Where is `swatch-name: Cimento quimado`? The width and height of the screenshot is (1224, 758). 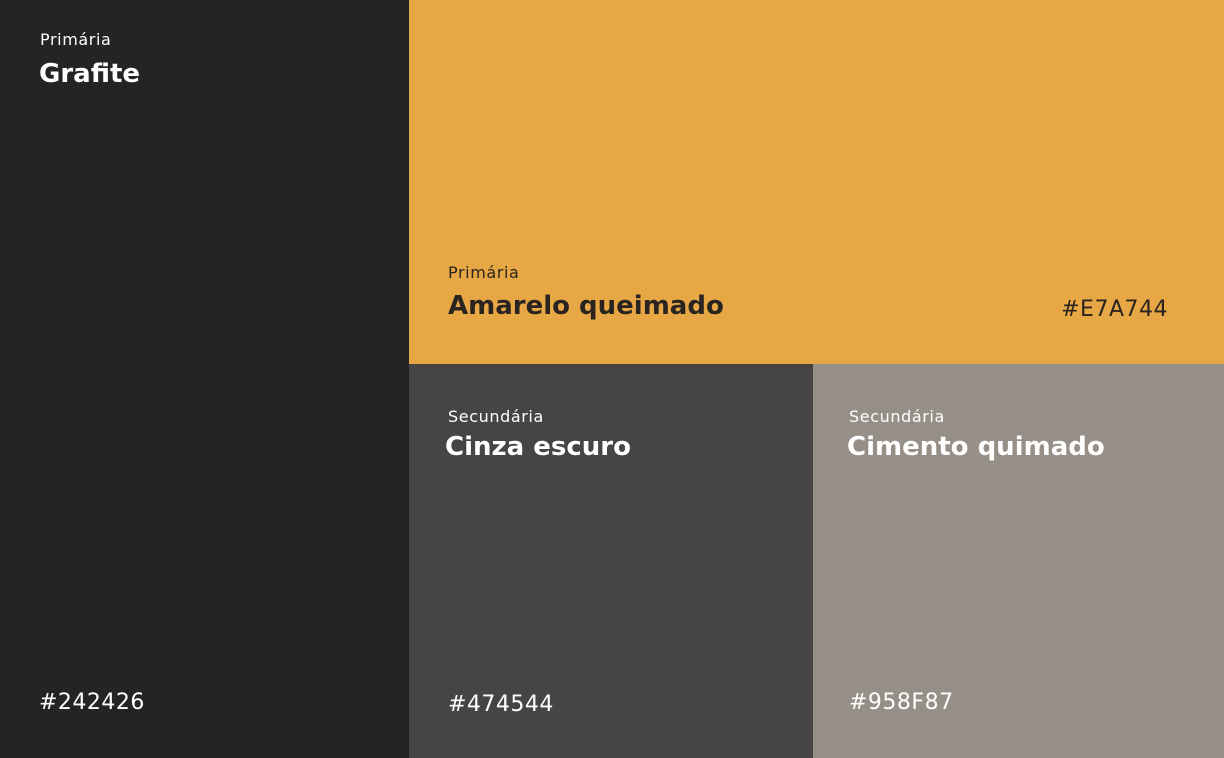 swatch-name: Cimento quimado is located at coordinates (976, 447).